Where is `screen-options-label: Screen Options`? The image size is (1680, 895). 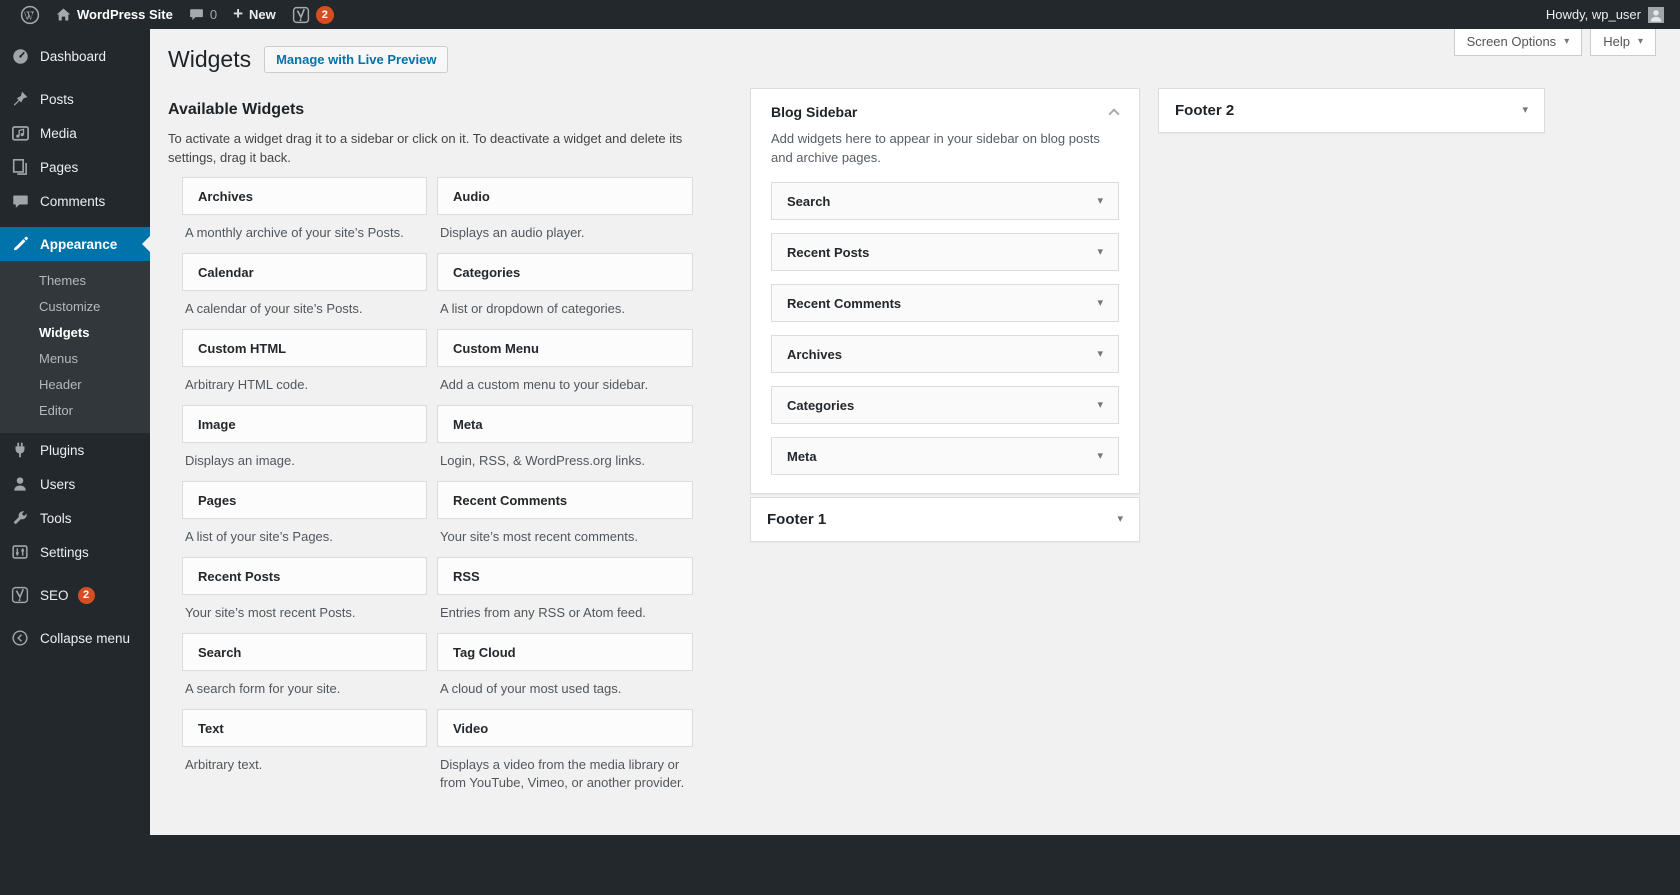
screen-options-label: Screen Options is located at coordinates (1511, 41).